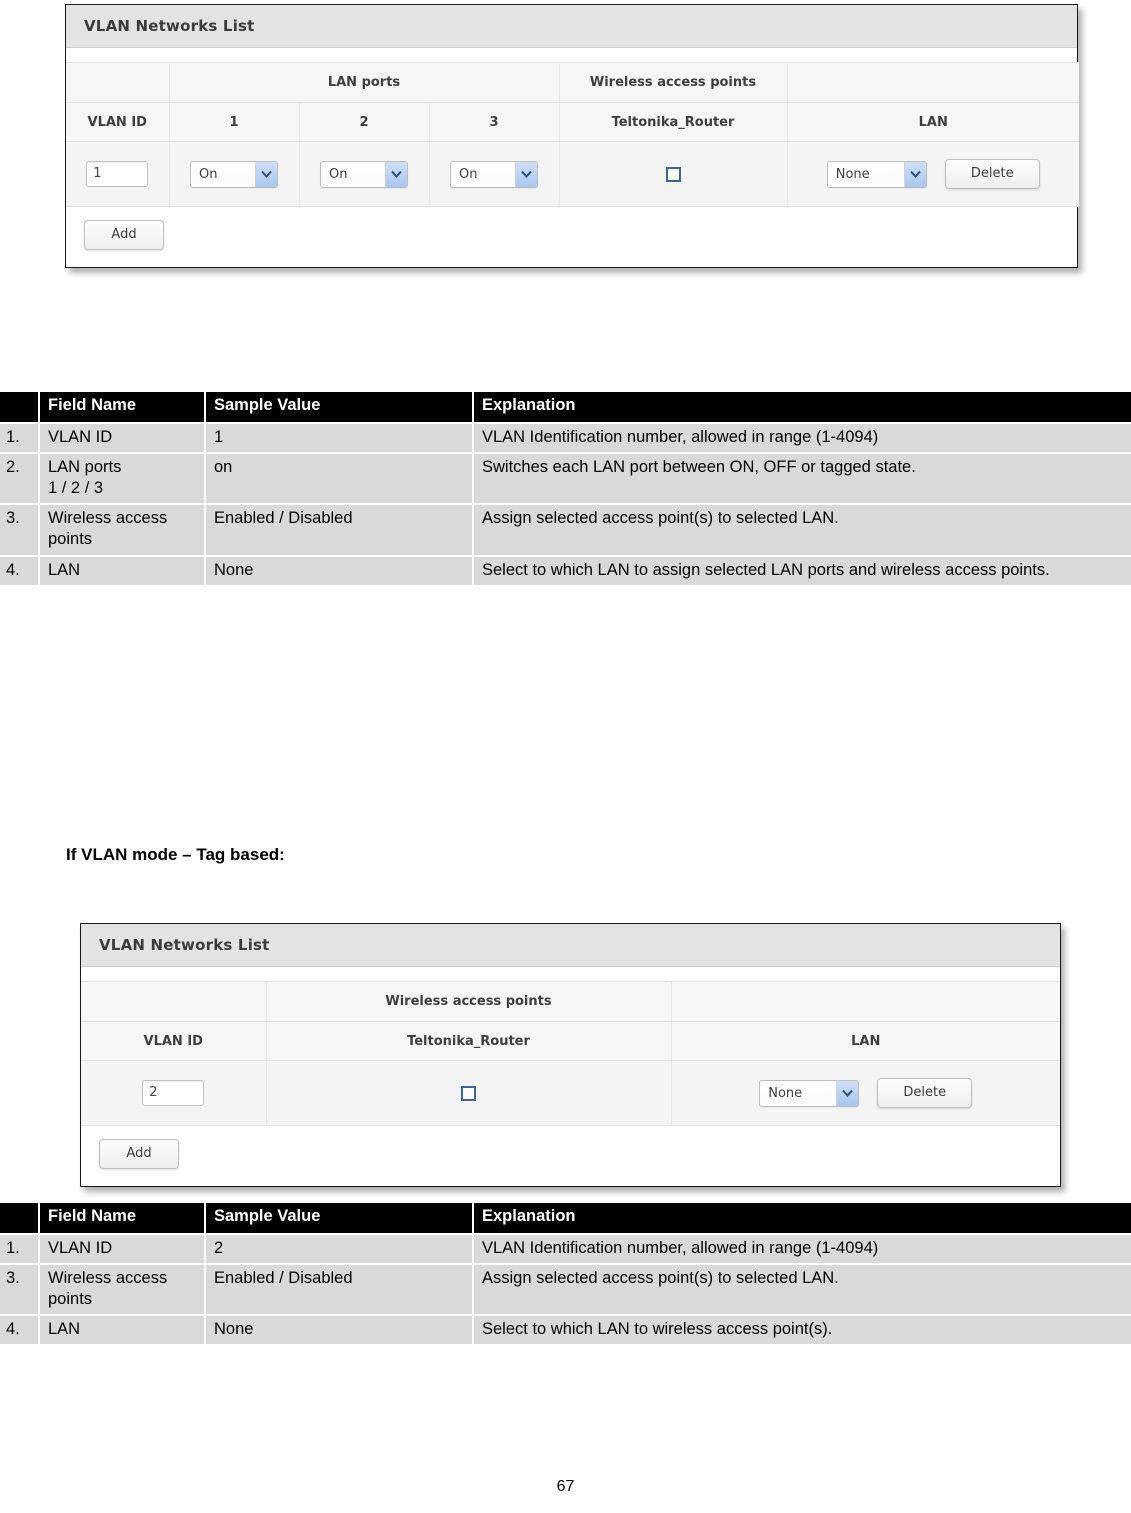 The image size is (1131, 1513). Describe the element at coordinates (338, 174) in the screenshot. I see `port-2-select-value: On` at that location.